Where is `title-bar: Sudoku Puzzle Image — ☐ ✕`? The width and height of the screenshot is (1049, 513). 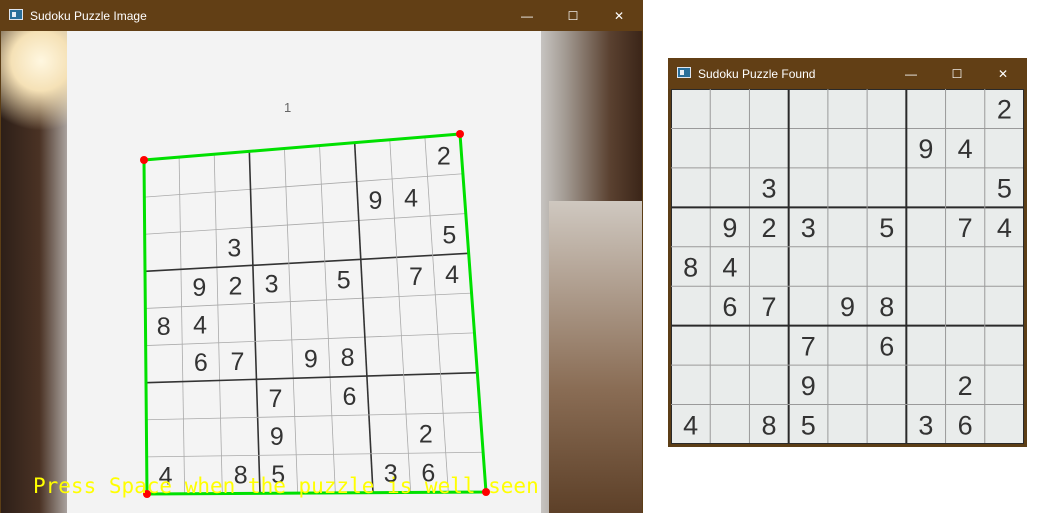
title-bar: Sudoku Puzzle Image — ☐ ✕ is located at coordinates (321, 15).